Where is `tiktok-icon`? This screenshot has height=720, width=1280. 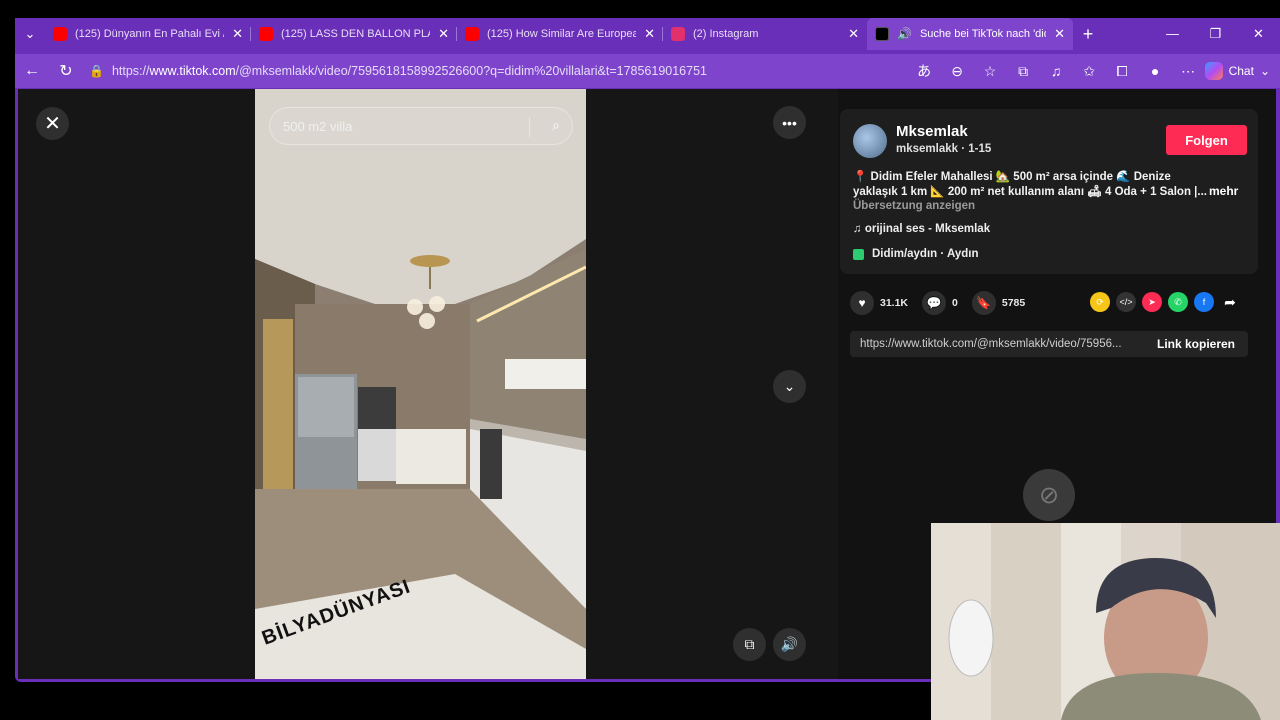
tiktok-icon is located at coordinates (882, 34).